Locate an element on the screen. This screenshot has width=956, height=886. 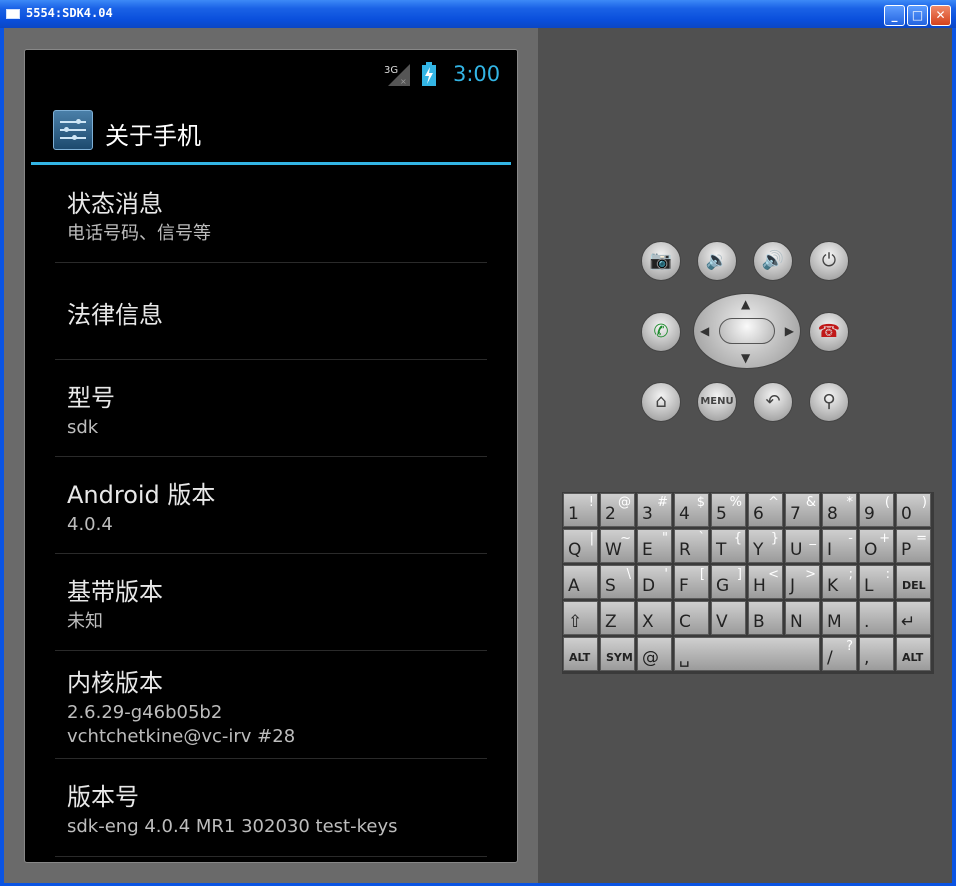
key-label: M is located at coordinates (834, 622).